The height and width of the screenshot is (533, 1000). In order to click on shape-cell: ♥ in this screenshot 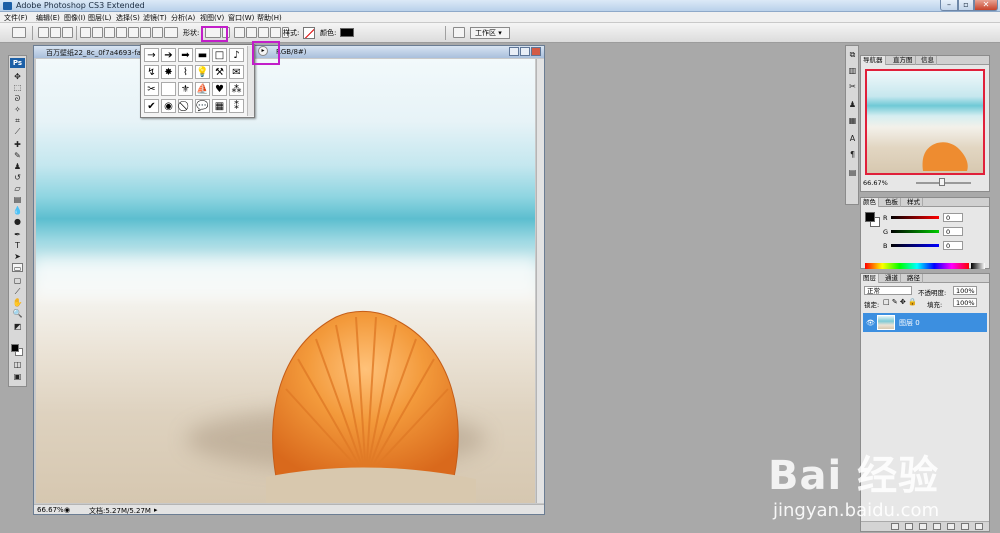, I will do `click(219, 89)`.